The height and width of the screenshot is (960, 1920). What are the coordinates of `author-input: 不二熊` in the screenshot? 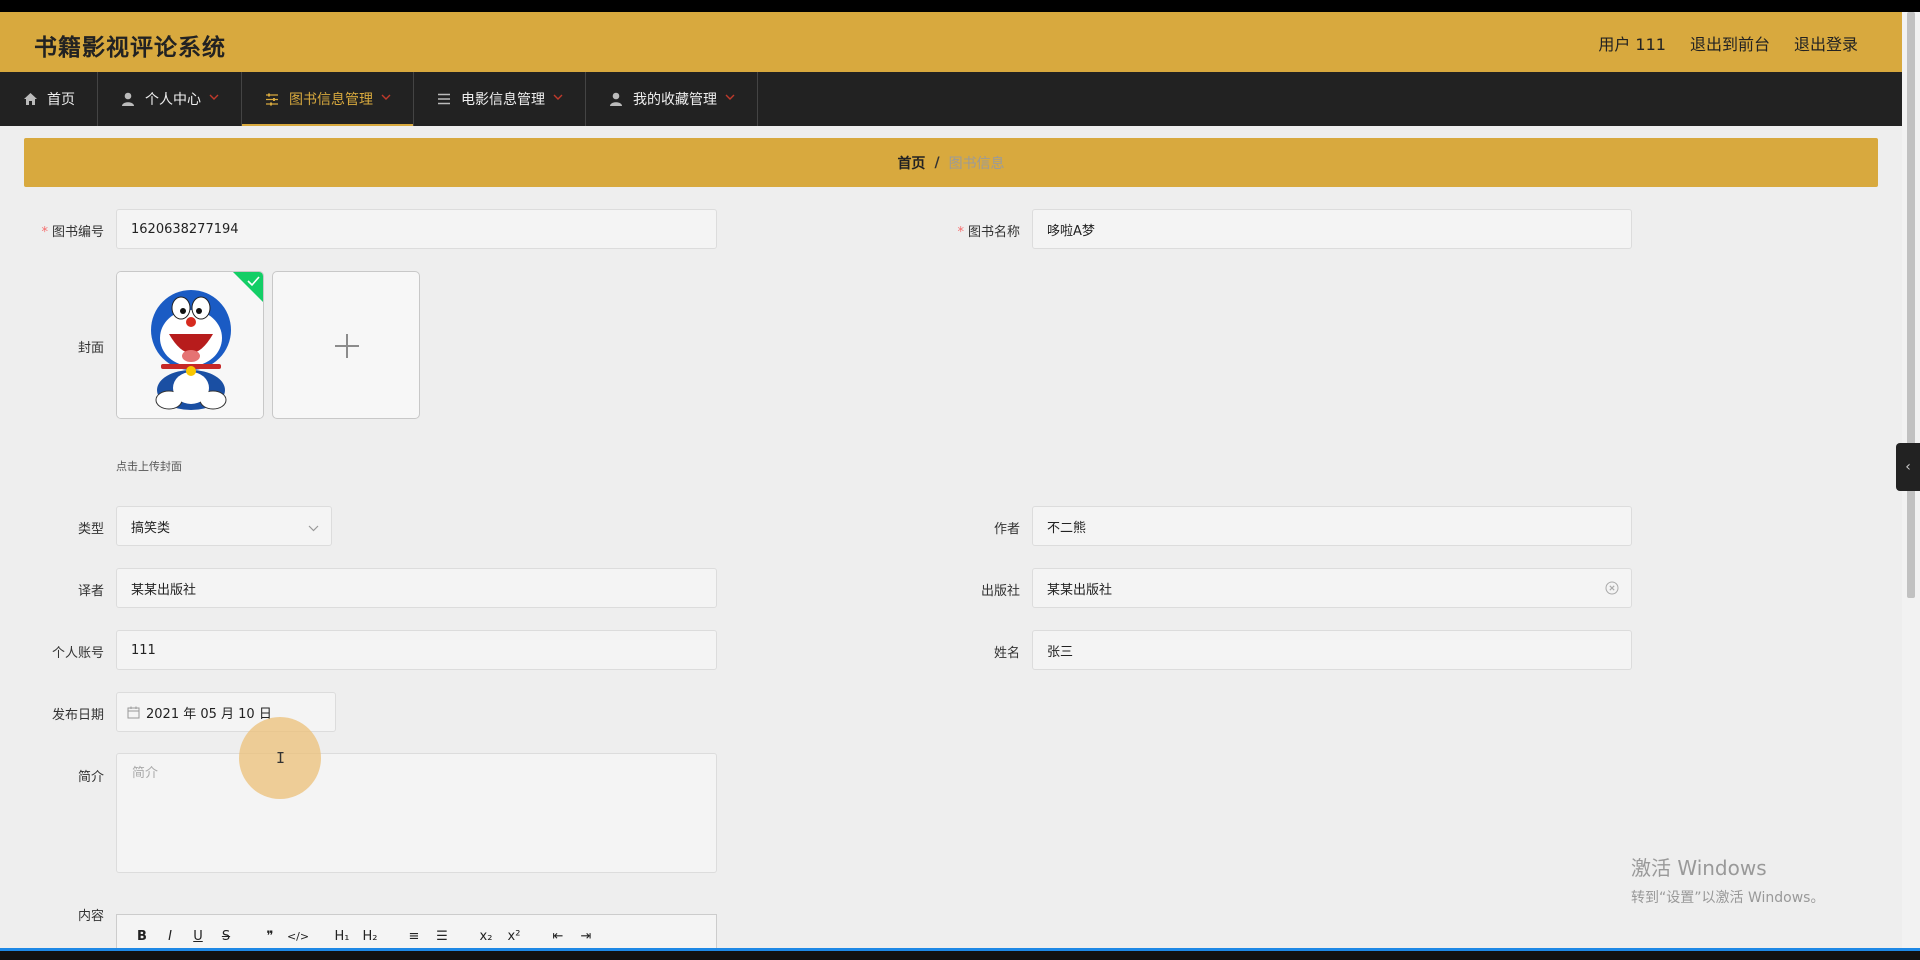 It's located at (1332, 526).